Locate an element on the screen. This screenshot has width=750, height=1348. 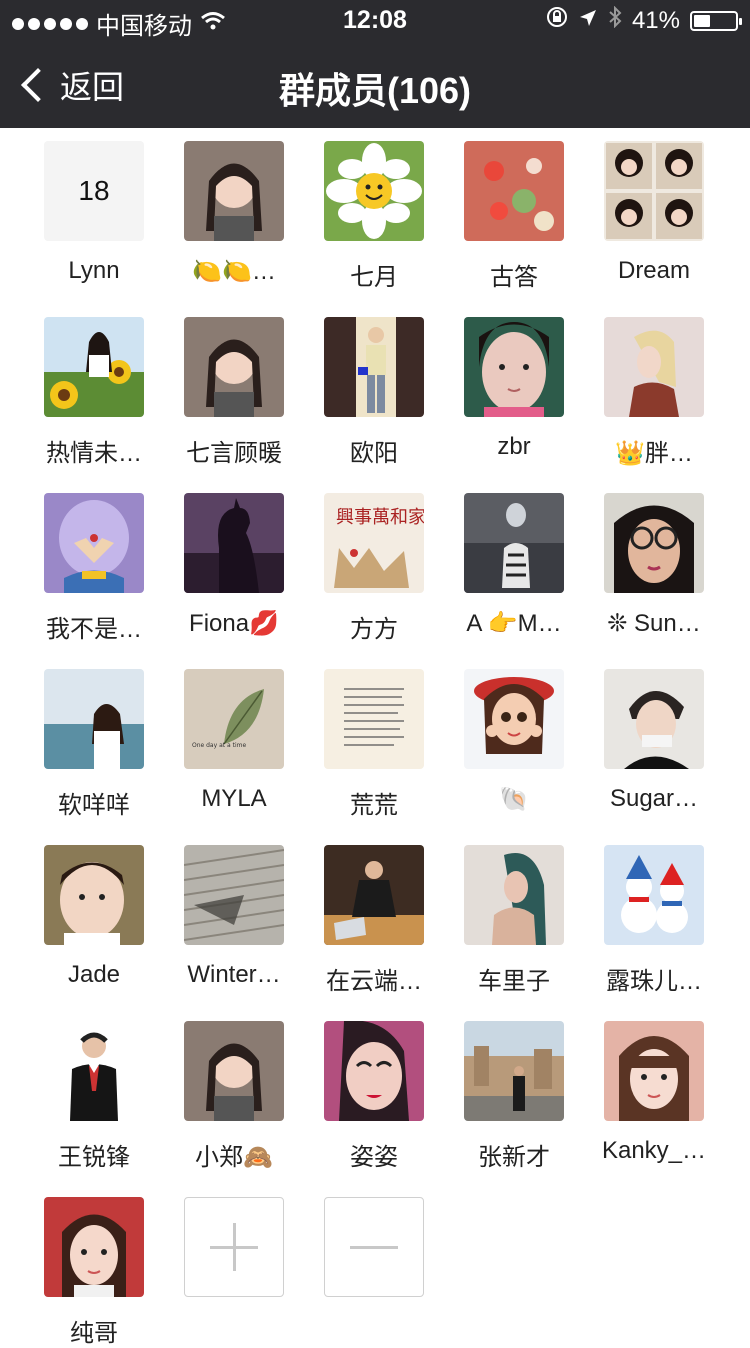
member-item: 古答 is located at coordinates (514, 216).